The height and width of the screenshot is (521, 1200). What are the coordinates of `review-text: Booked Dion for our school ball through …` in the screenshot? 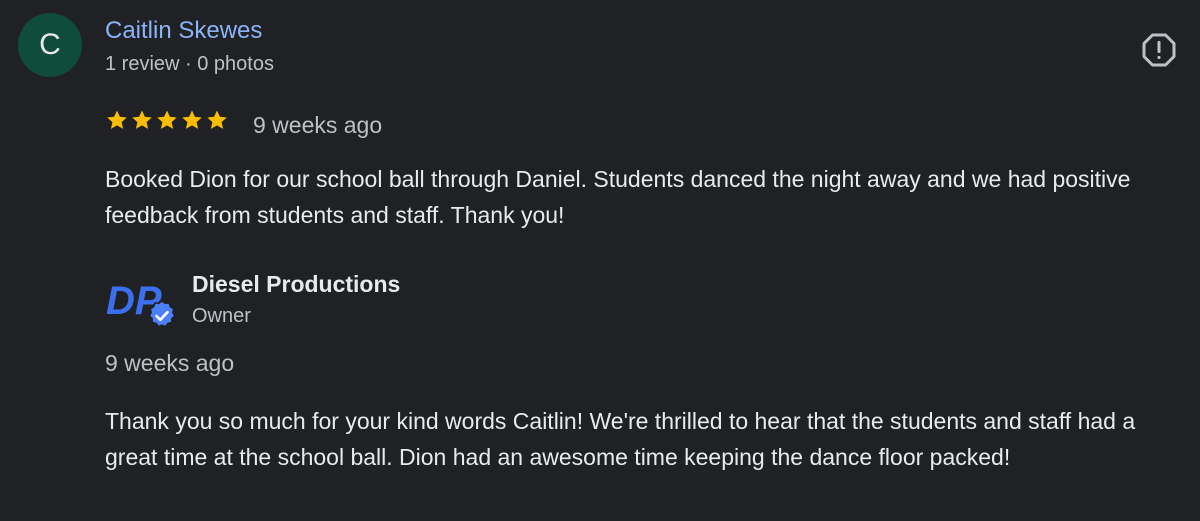 It's located at (618, 197).